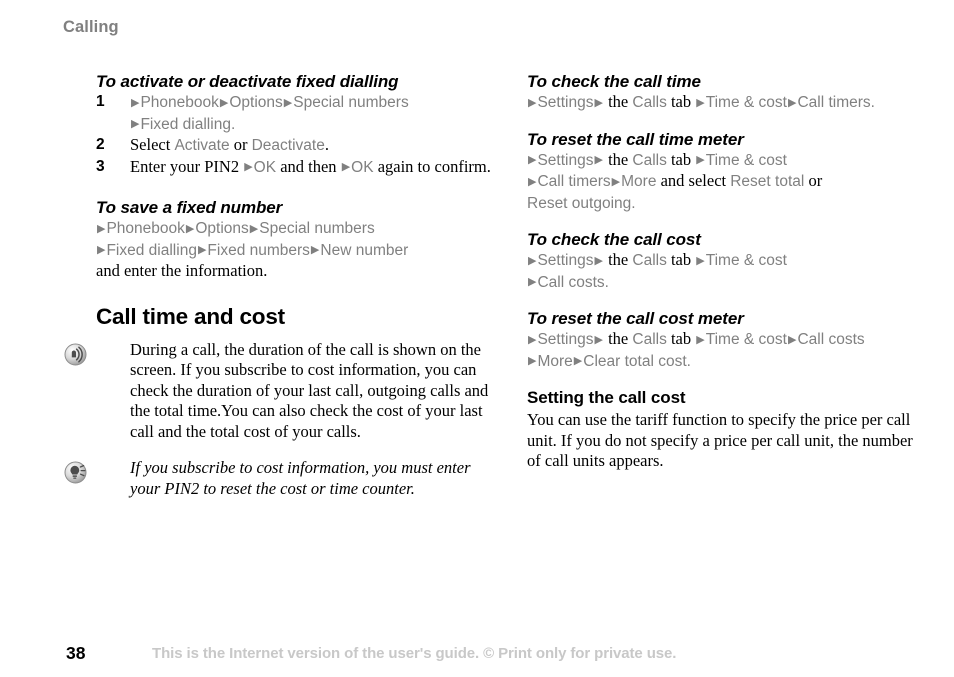 The image size is (954, 677). I want to click on ui-term: New number, so click(364, 250).